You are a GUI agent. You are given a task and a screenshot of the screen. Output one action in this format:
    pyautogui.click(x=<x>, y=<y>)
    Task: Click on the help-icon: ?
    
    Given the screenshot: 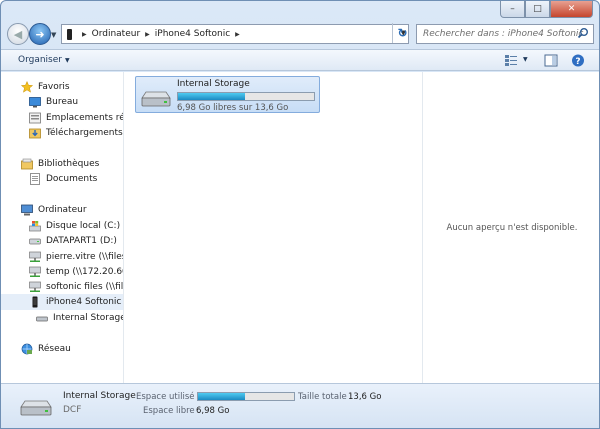 What is the action you would take?
    pyautogui.click(x=578, y=60)
    